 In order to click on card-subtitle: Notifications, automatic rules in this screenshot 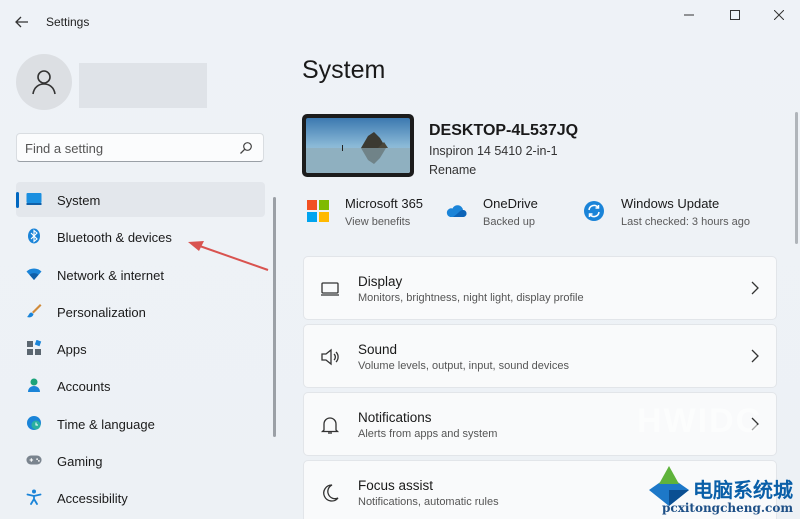, I will do `click(428, 502)`.